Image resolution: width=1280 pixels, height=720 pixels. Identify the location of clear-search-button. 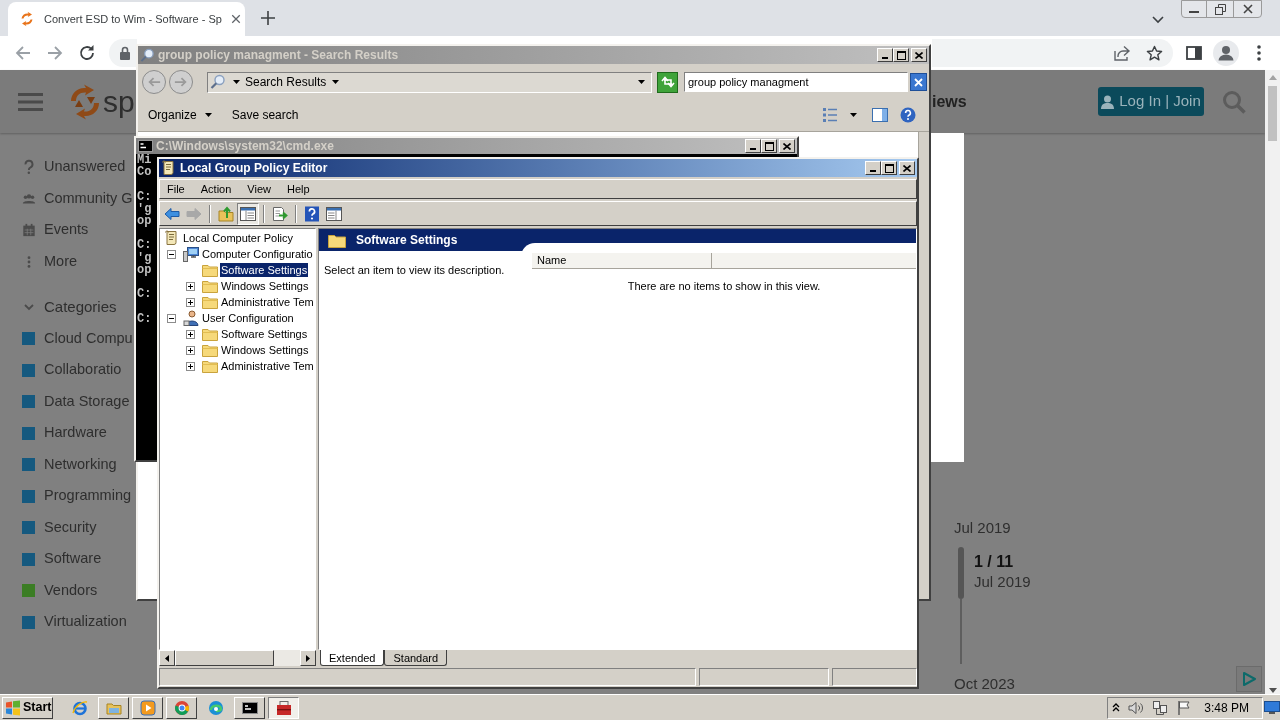
(918, 82).